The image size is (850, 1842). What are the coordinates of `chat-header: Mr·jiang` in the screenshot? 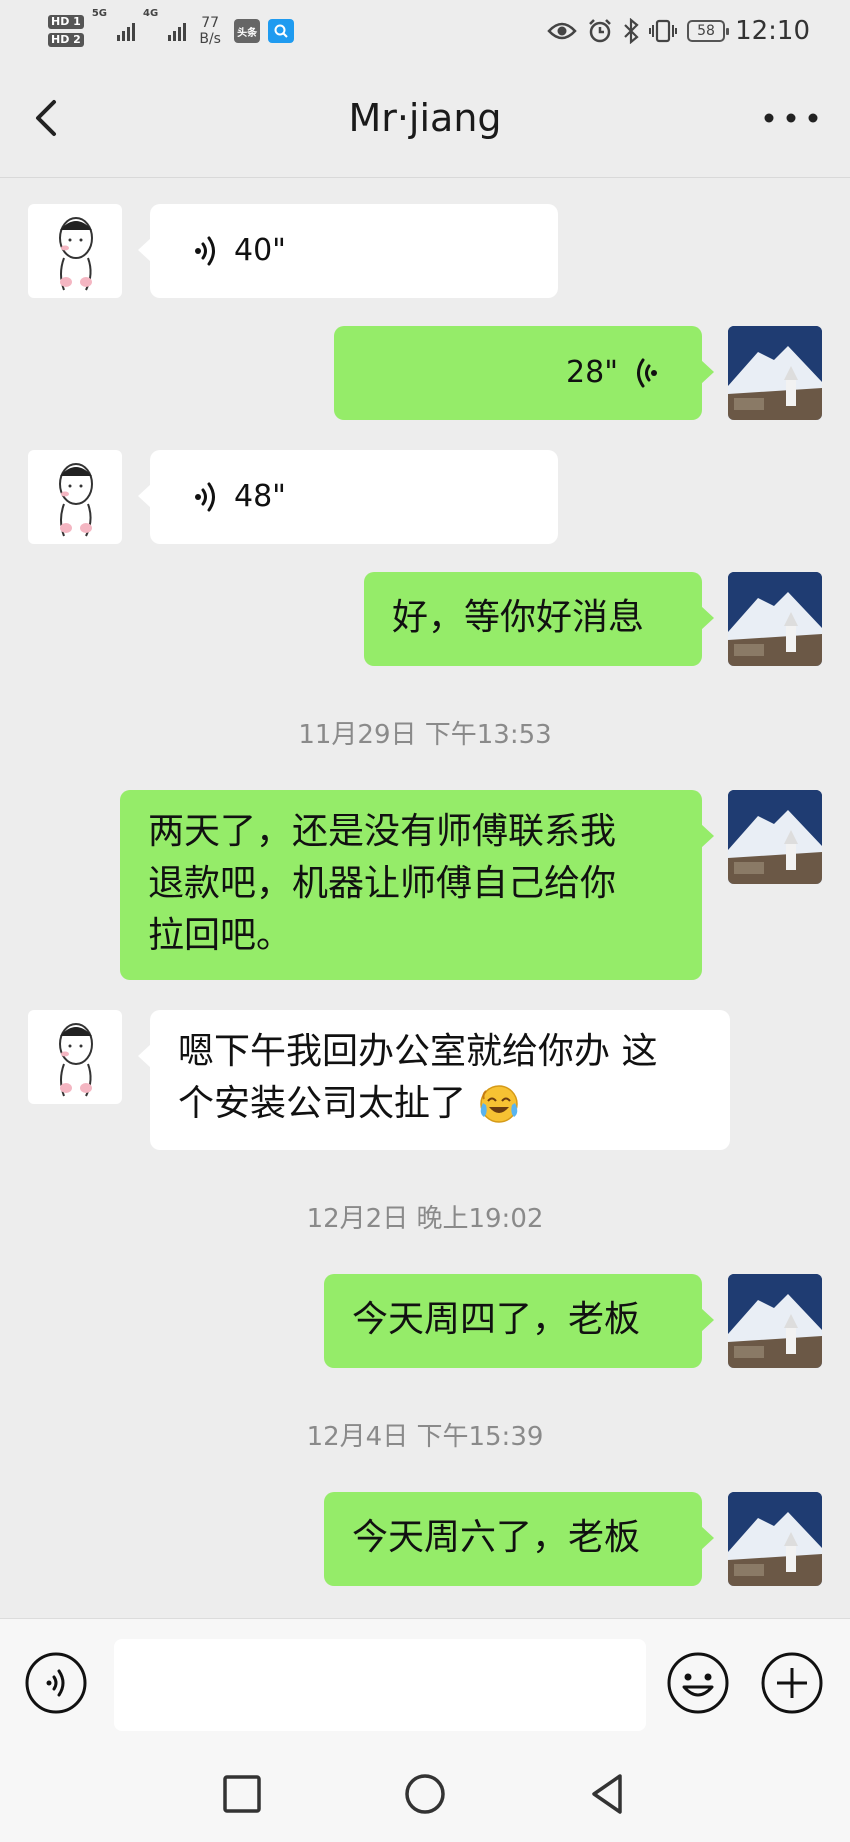 It's located at (425, 120).